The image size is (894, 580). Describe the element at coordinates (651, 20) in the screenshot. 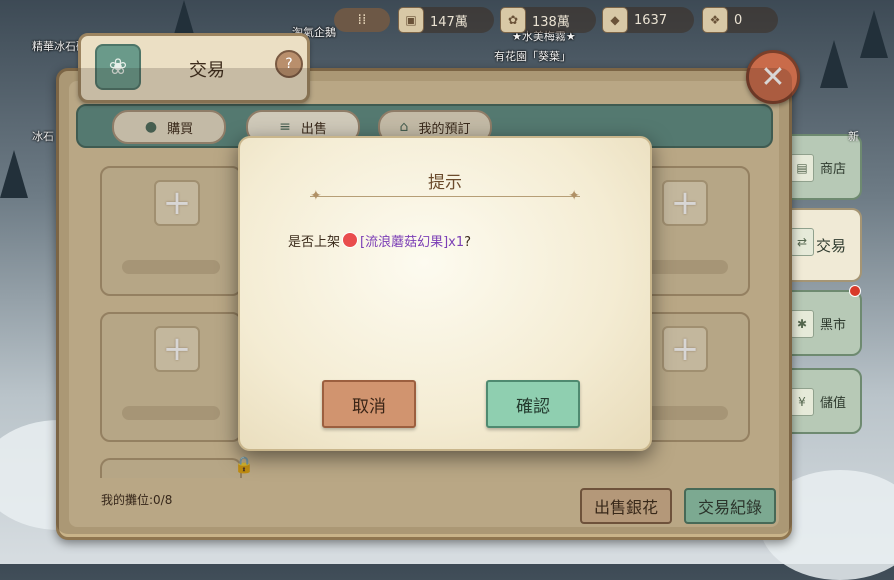

I see `resource-value: 1637` at that location.